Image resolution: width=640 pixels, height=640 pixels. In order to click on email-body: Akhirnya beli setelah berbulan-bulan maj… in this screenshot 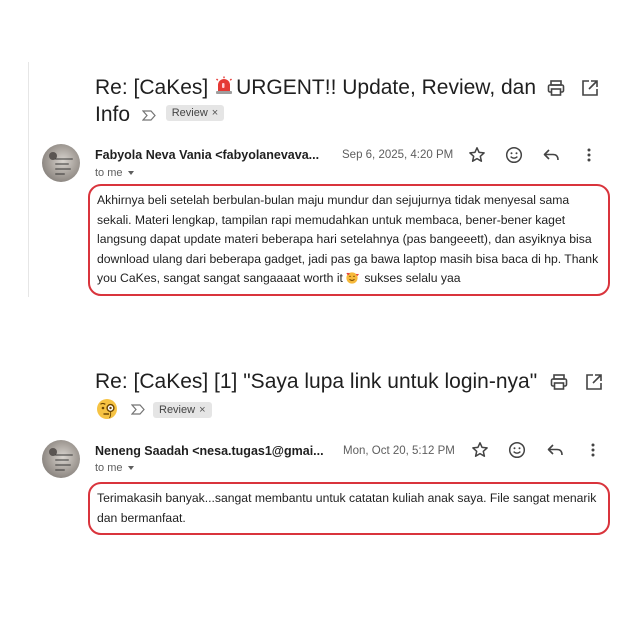, I will do `click(349, 240)`.